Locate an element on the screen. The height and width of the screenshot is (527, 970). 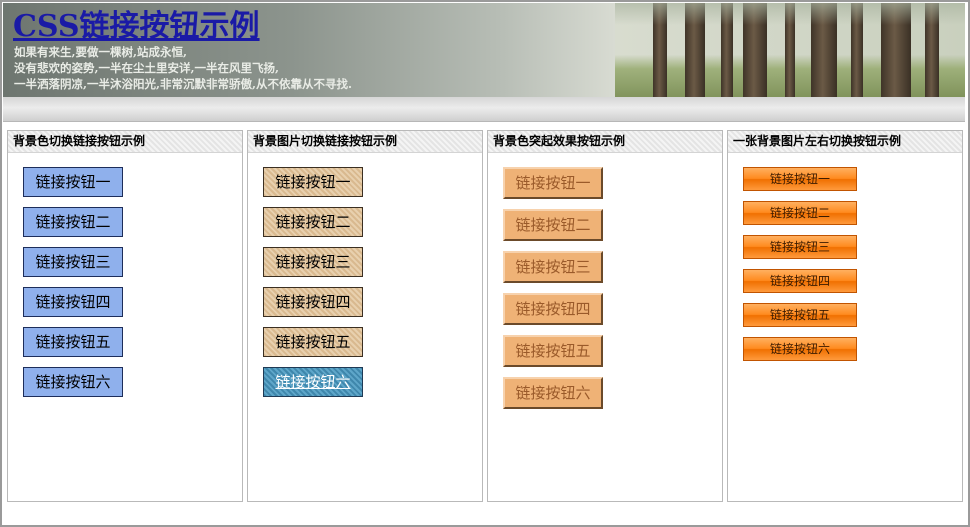
header-line-1: 如果有来生,要做一棵树,站成永恒, is located at coordinates (101, 52).